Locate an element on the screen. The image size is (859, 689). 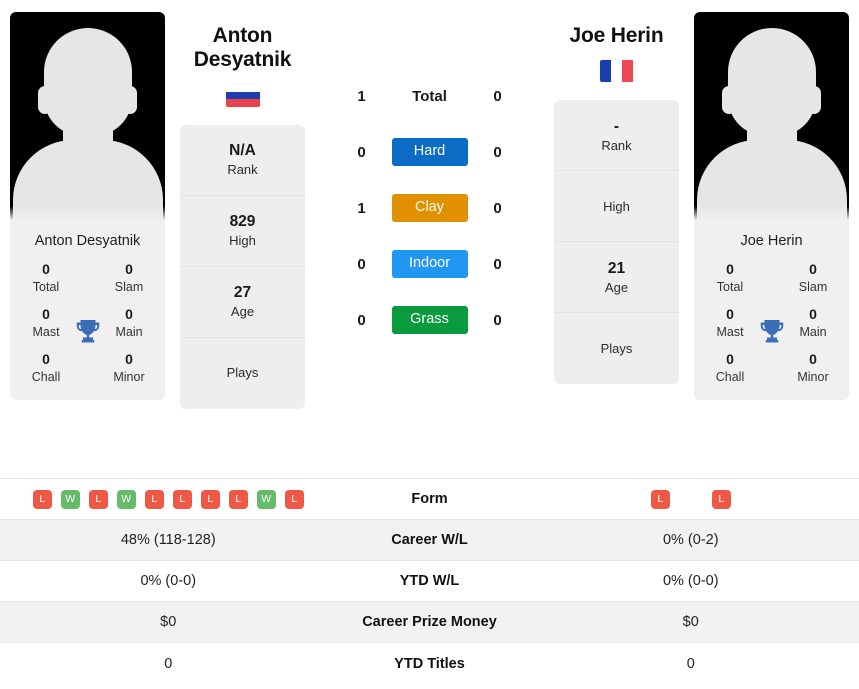
player-name-left: Anton Desyatnik is located at coordinates (242, 48).